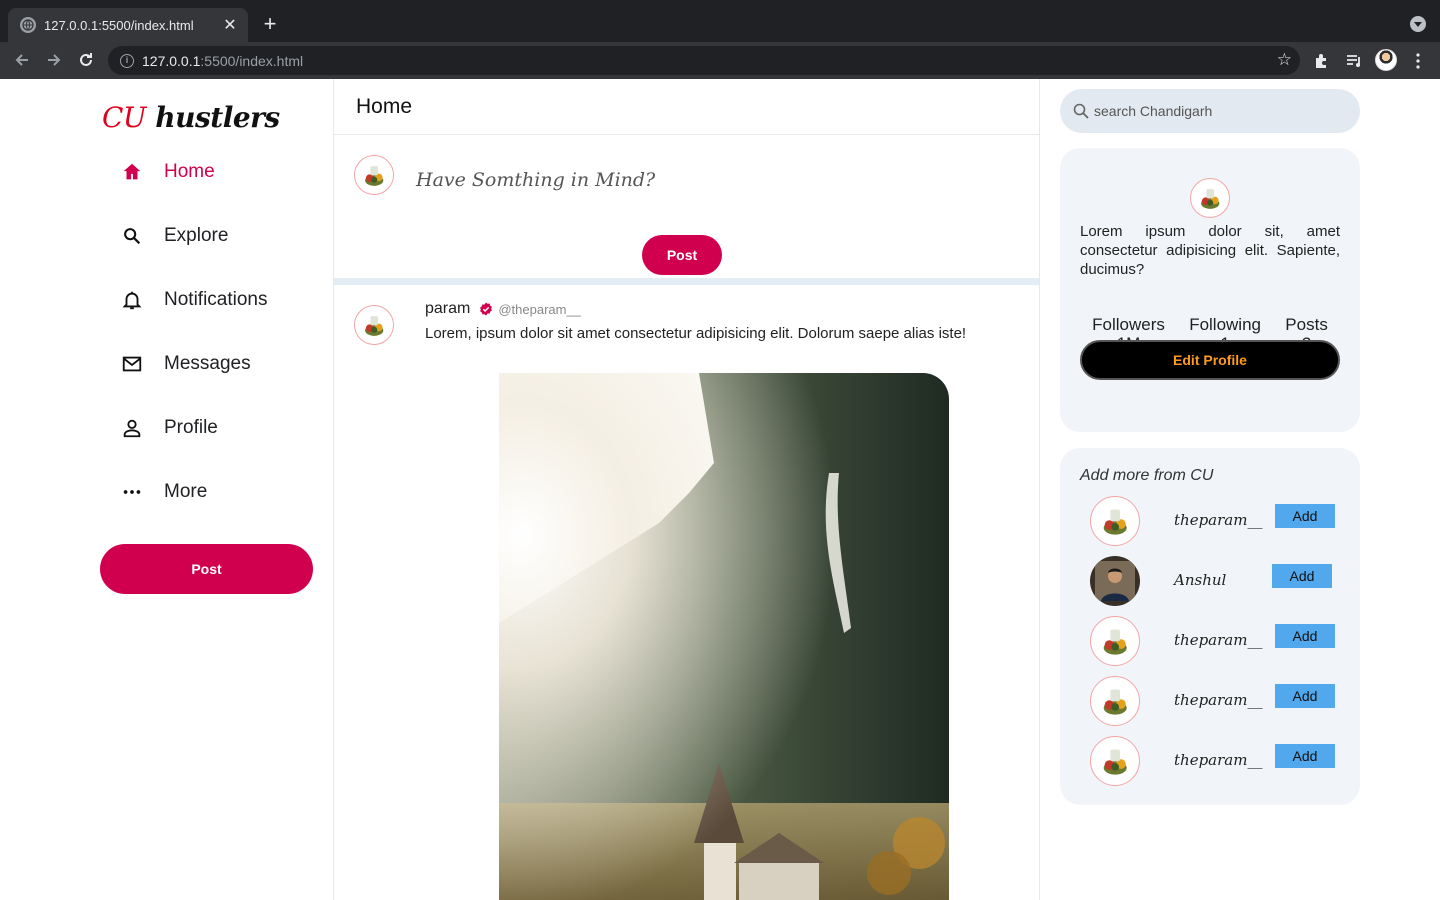  Describe the element at coordinates (539, 309) in the screenshot. I see `post-author-handle: @theparam__` at that location.